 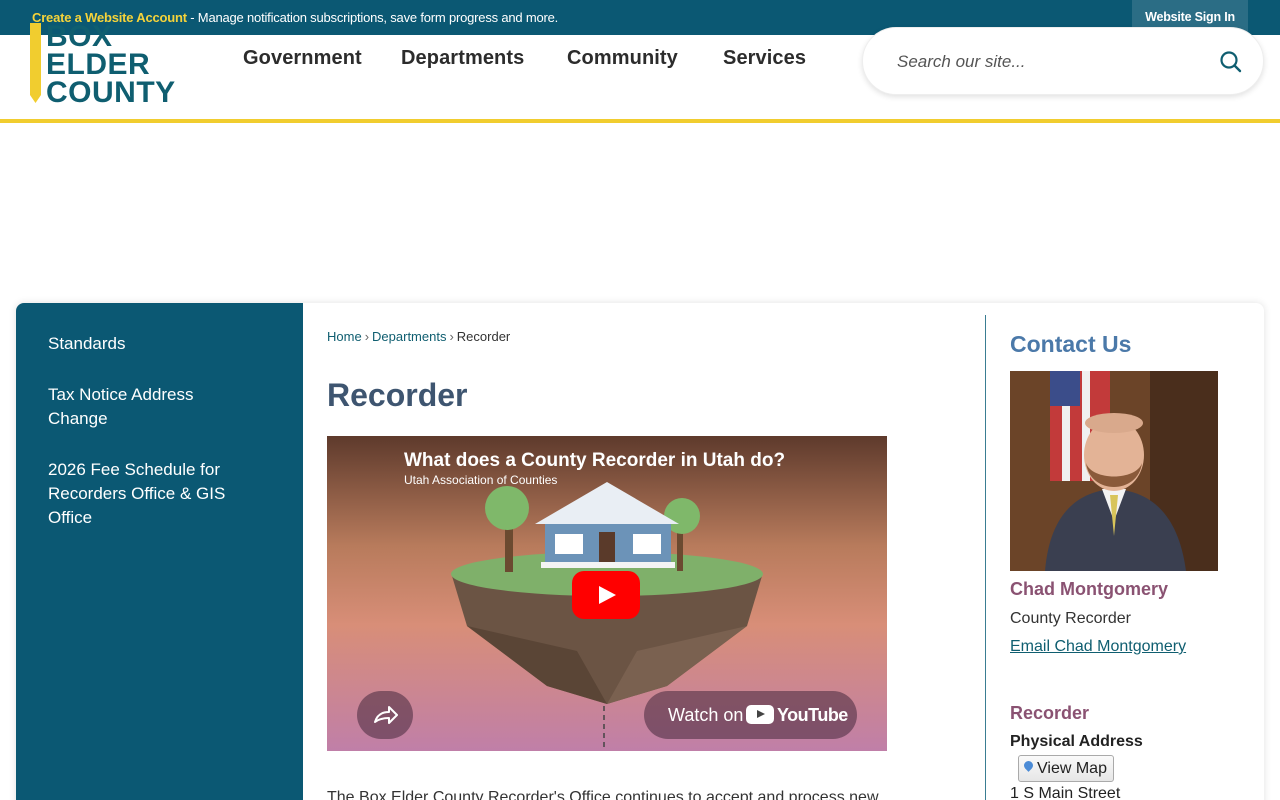 I want to click on video-channel: Utah Association of Counties, so click(x=480, y=480).